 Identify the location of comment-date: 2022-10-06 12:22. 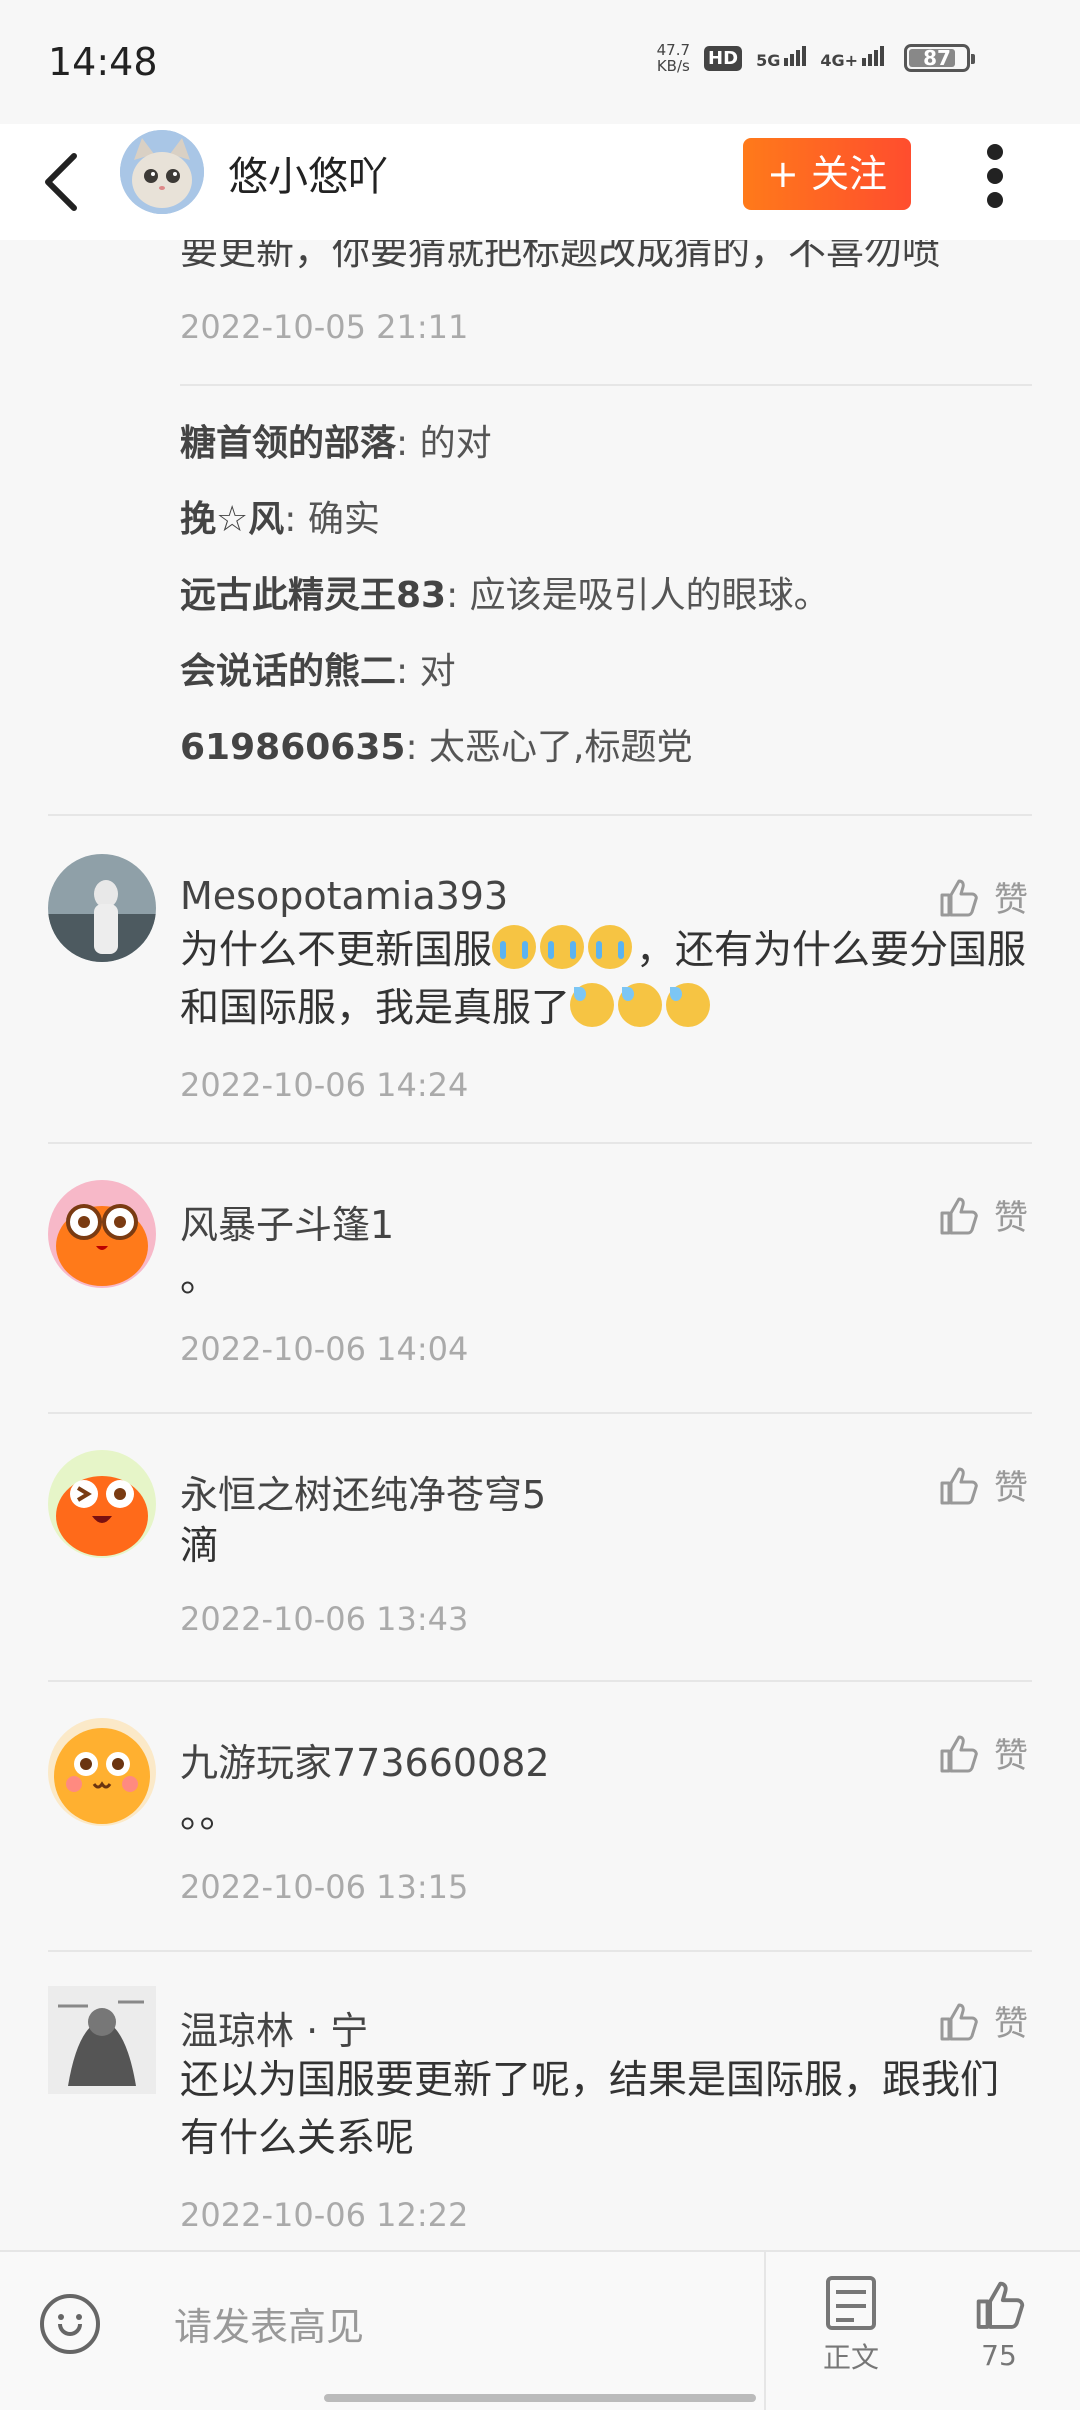
(324, 2215).